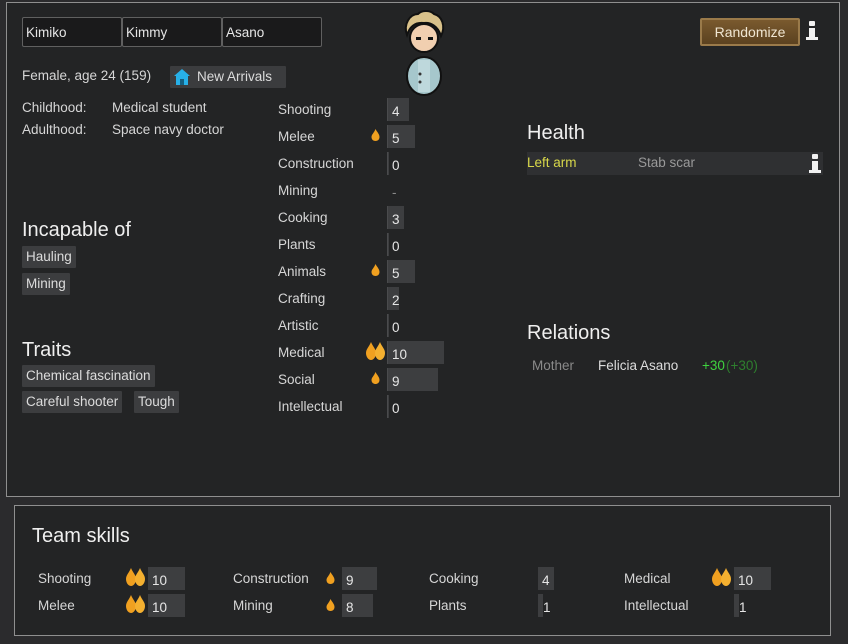  I want to click on skill-label: Melee, so click(296, 136).